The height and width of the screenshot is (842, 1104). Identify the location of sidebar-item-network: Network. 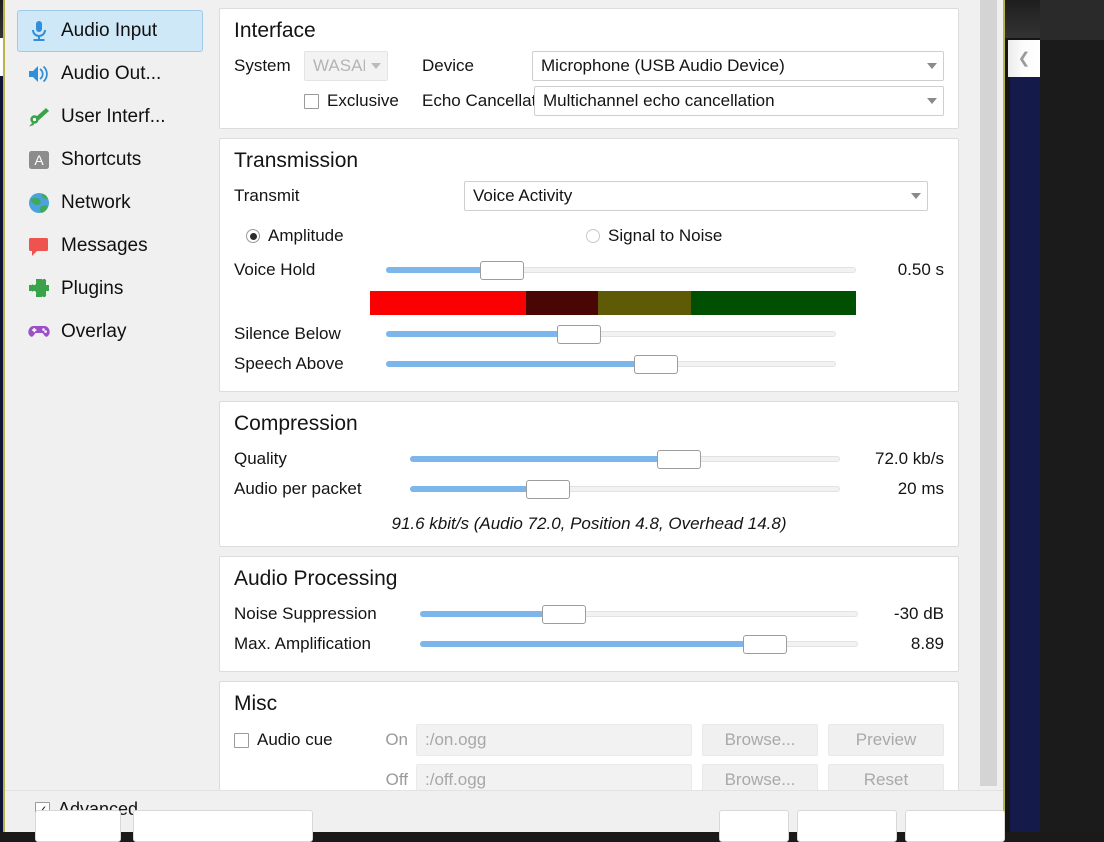
(110, 203).